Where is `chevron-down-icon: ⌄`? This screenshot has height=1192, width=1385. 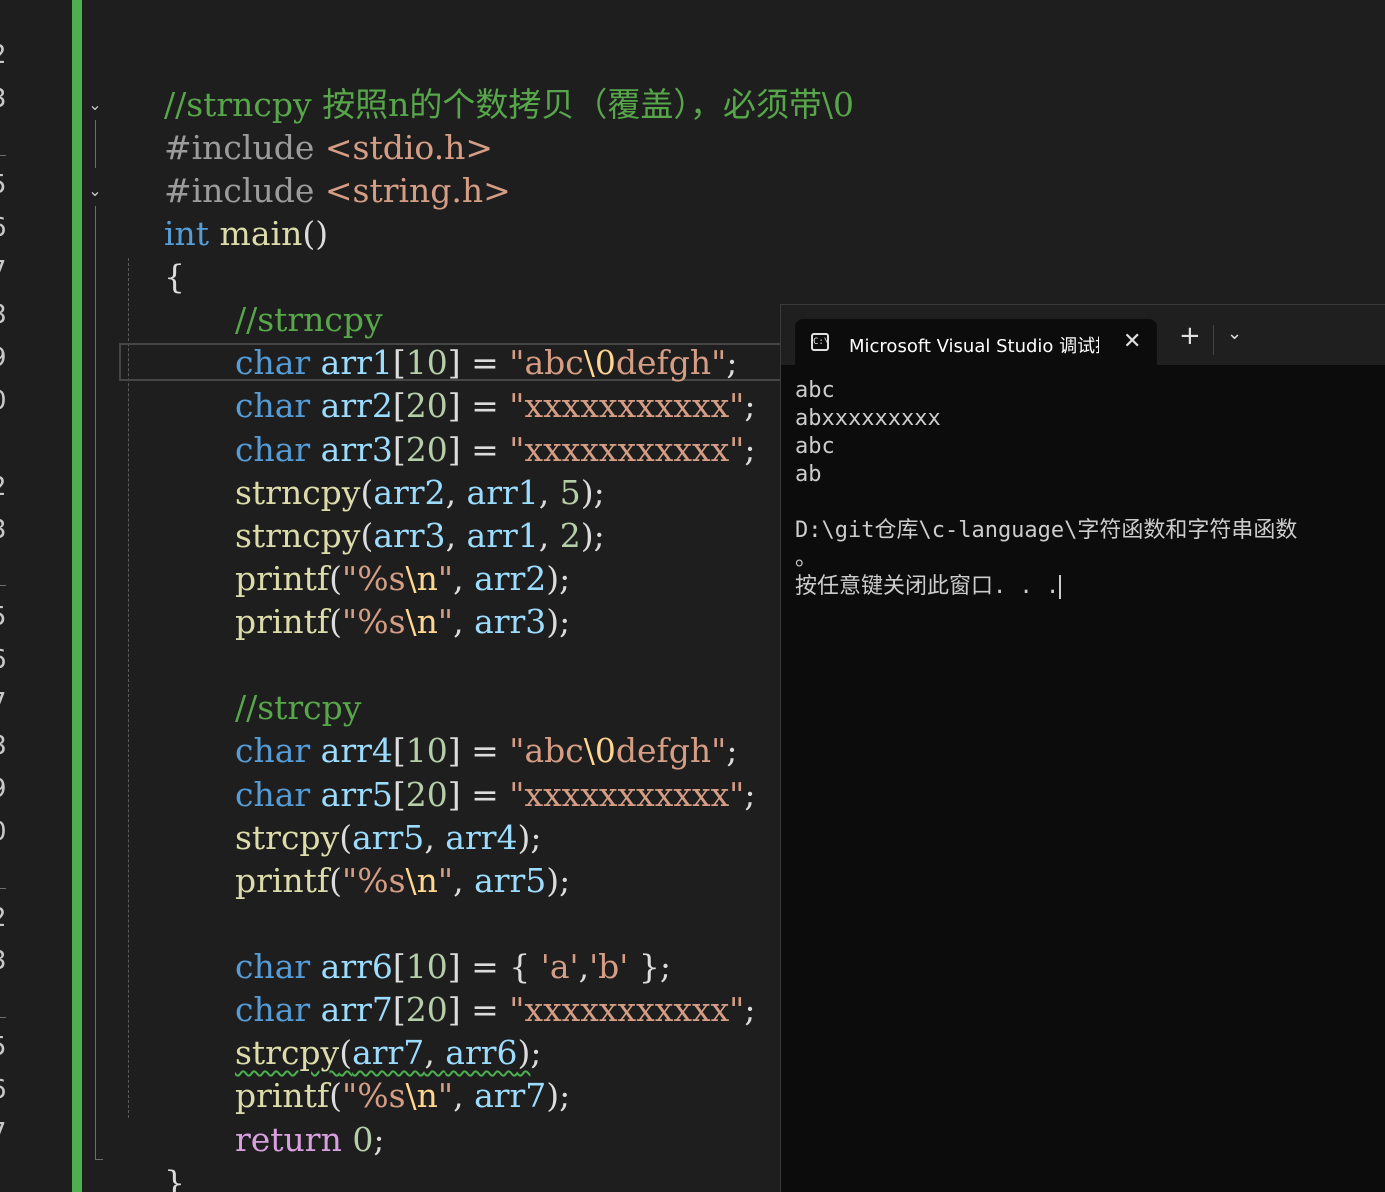
chevron-down-icon: ⌄ is located at coordinates (1234, 333).